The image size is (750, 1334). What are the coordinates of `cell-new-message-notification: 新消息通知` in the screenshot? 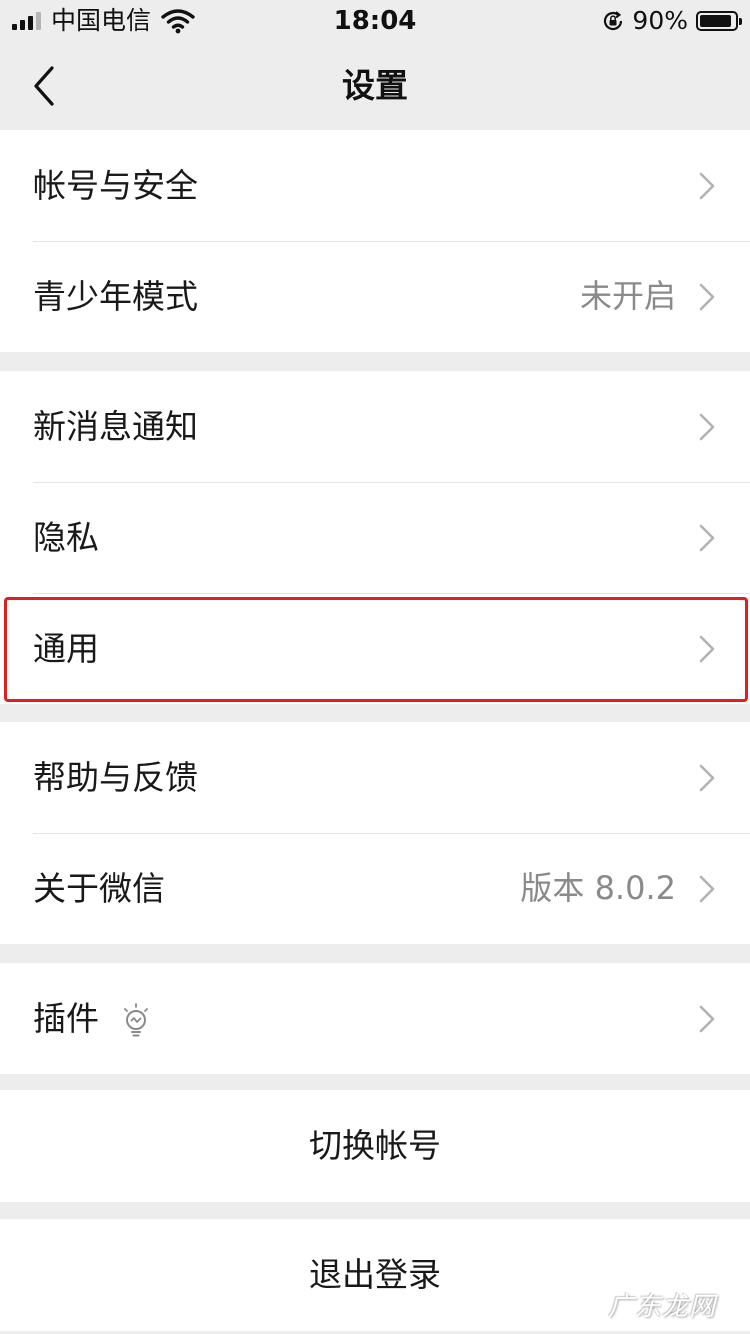 It's located at (375, 426).